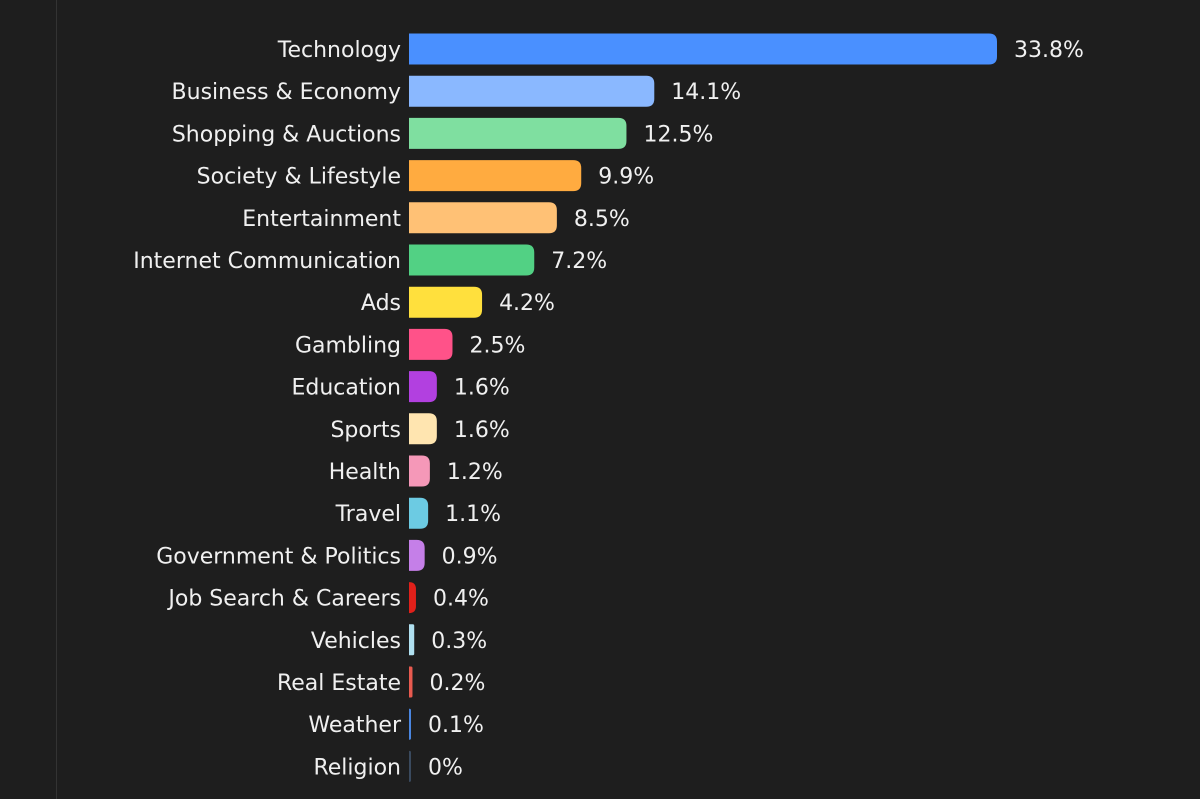  I want to click on category-label: Religion, so click(357, 767).